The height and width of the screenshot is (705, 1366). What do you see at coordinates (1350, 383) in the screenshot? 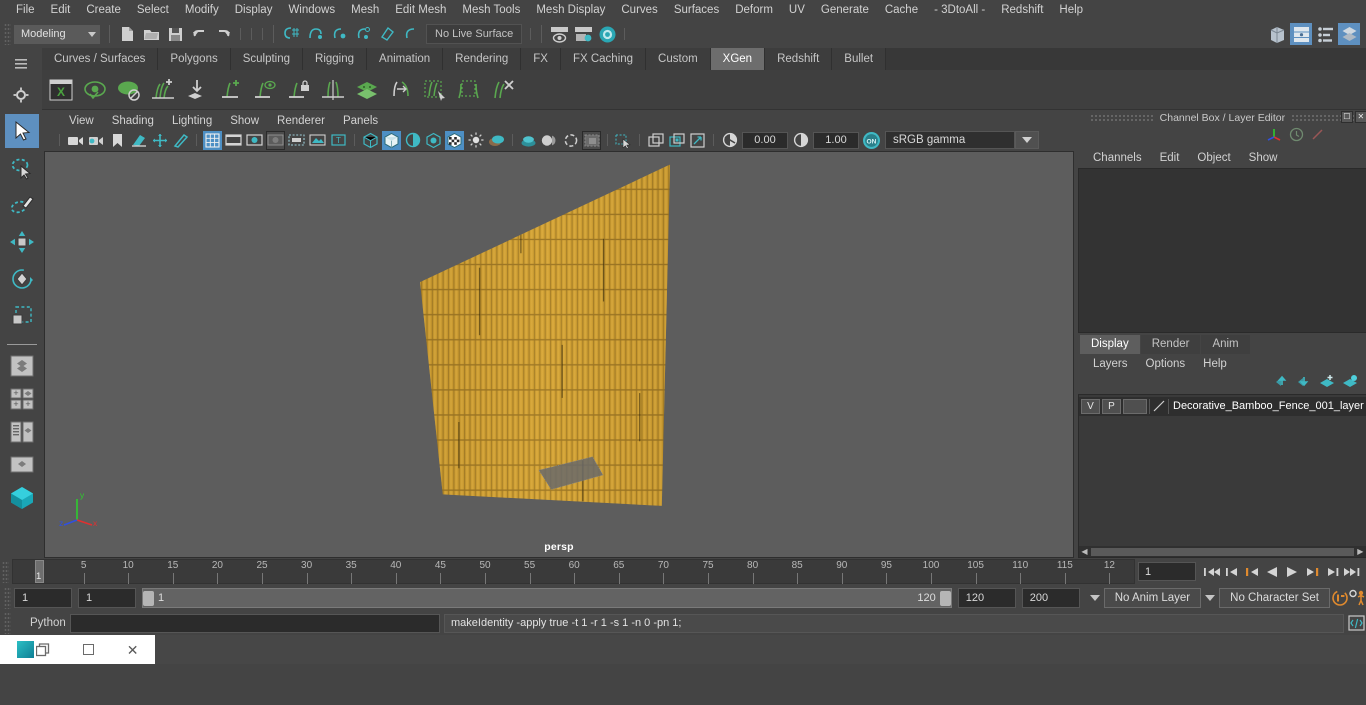
I see `new-layer-from-selected-icon` at bounding box center [1350, 383].